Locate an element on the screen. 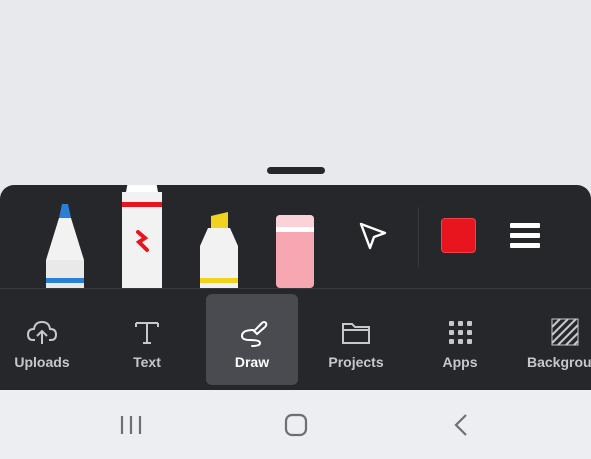 The image size is (591, 459). back-icon is located at coordinates (460, 425).